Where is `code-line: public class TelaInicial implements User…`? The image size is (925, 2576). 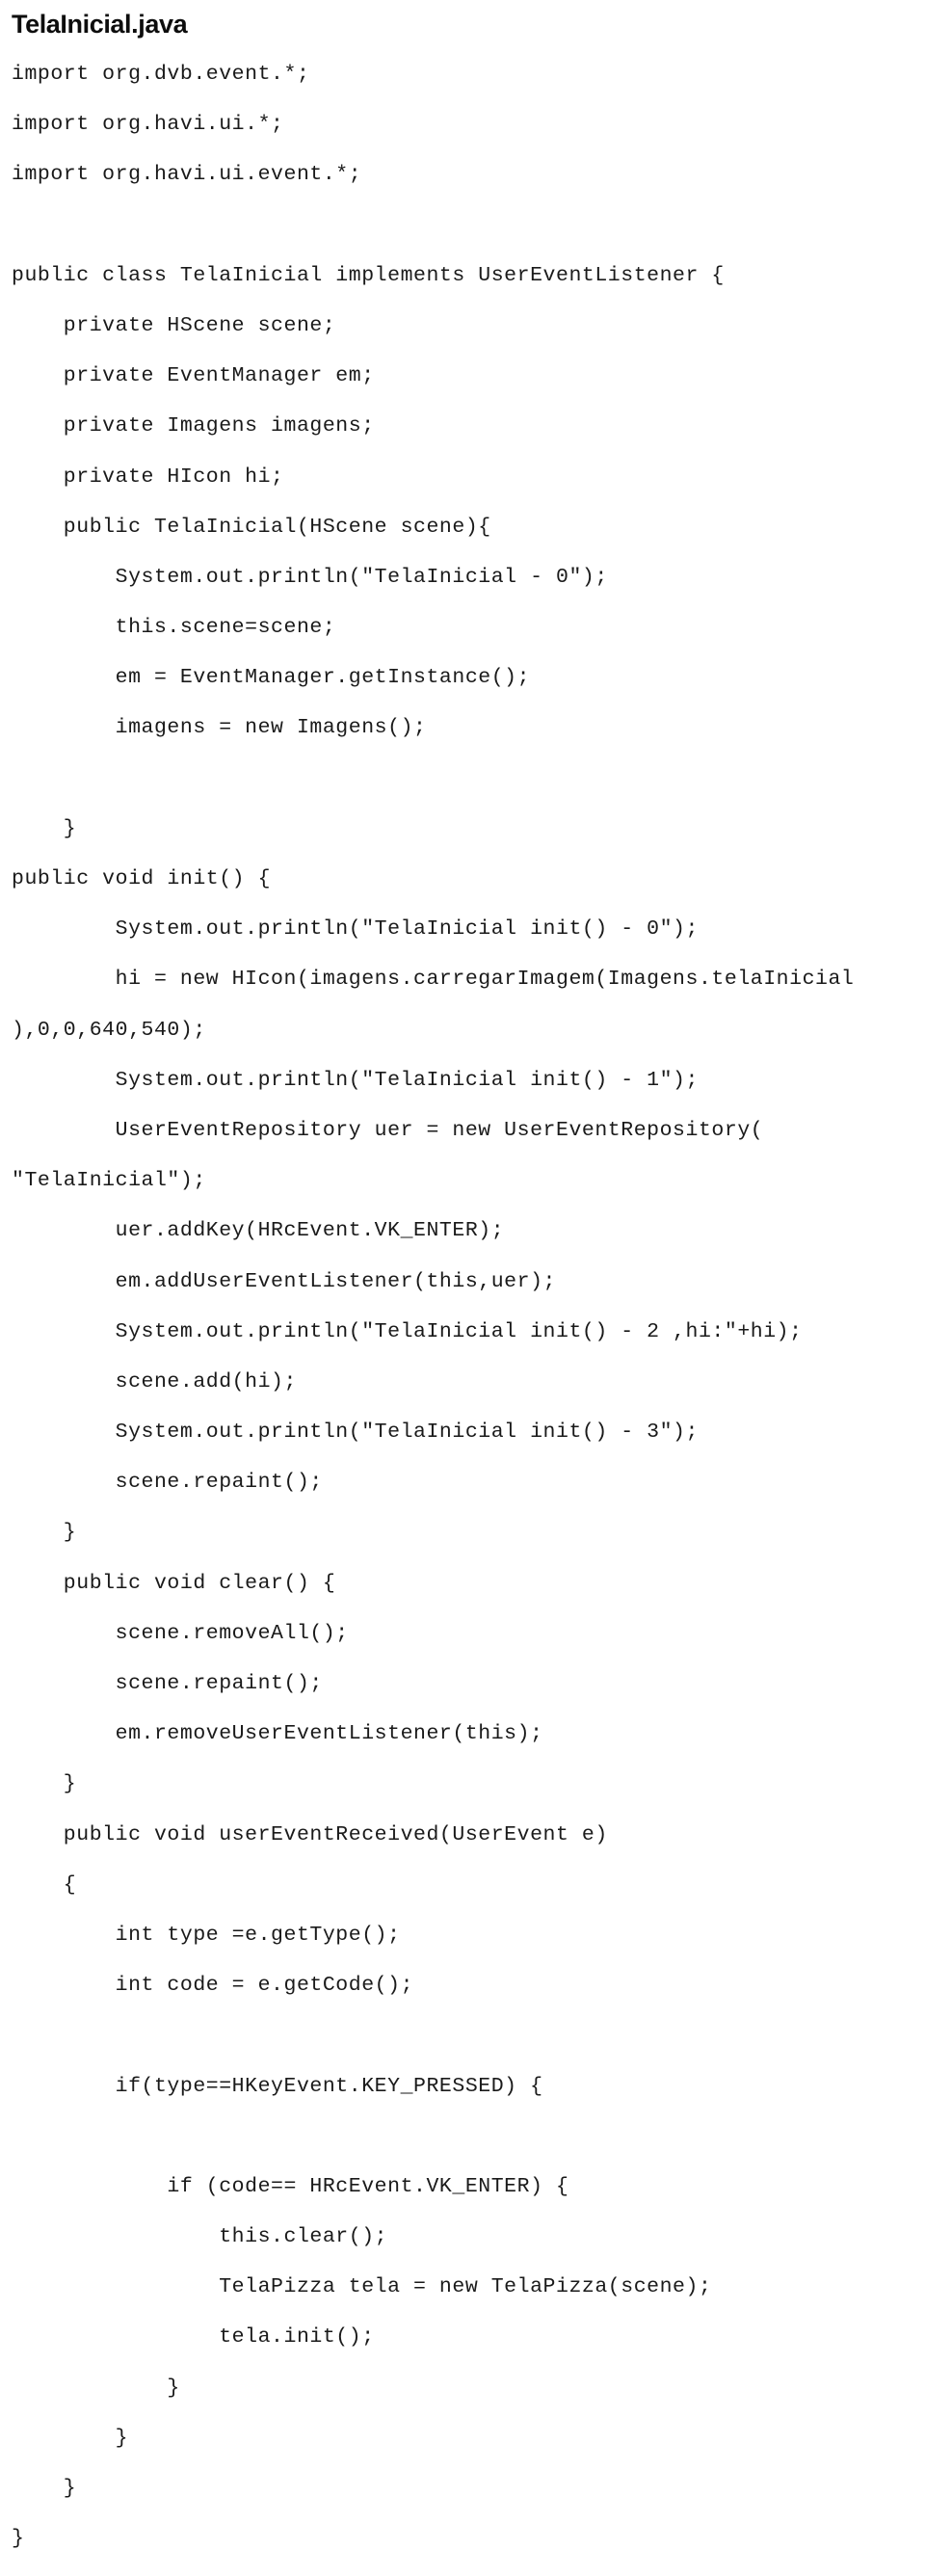 code-line: public class TelaInicial implements User… is located at coordinates (368, 275).